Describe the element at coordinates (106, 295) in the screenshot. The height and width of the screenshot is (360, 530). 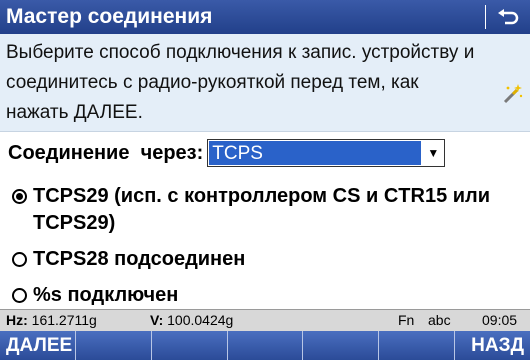
I see `radio-option-label: %s подключен` at that location.